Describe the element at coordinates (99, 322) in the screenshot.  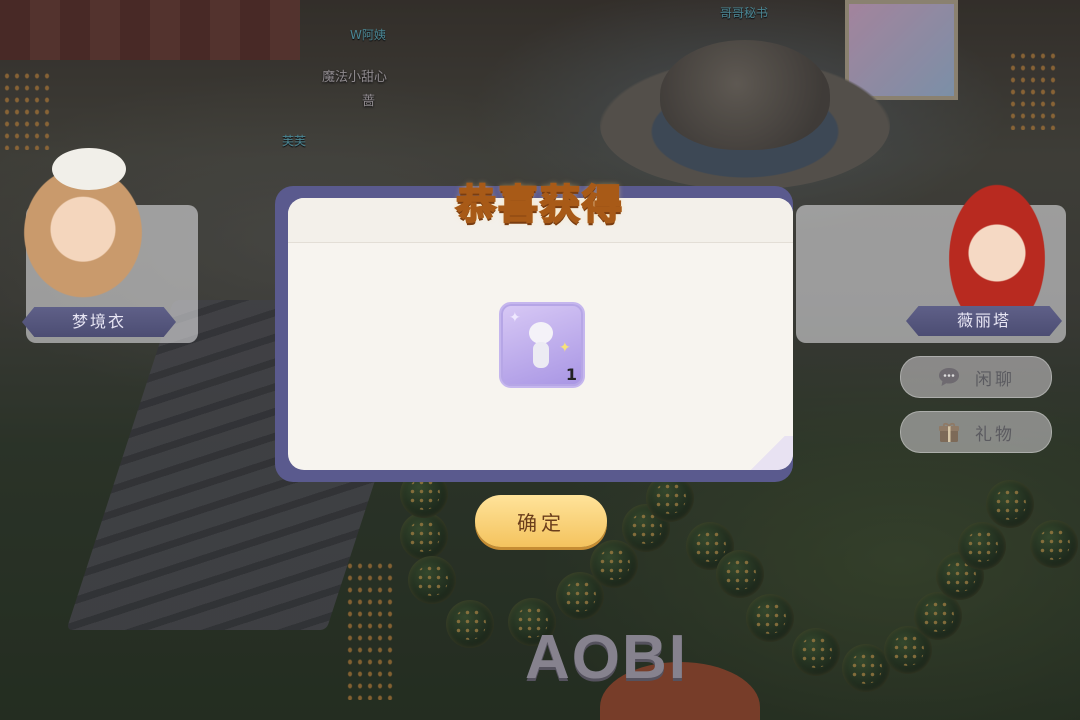
I see `left-character-name: 梦境衣` at that location.